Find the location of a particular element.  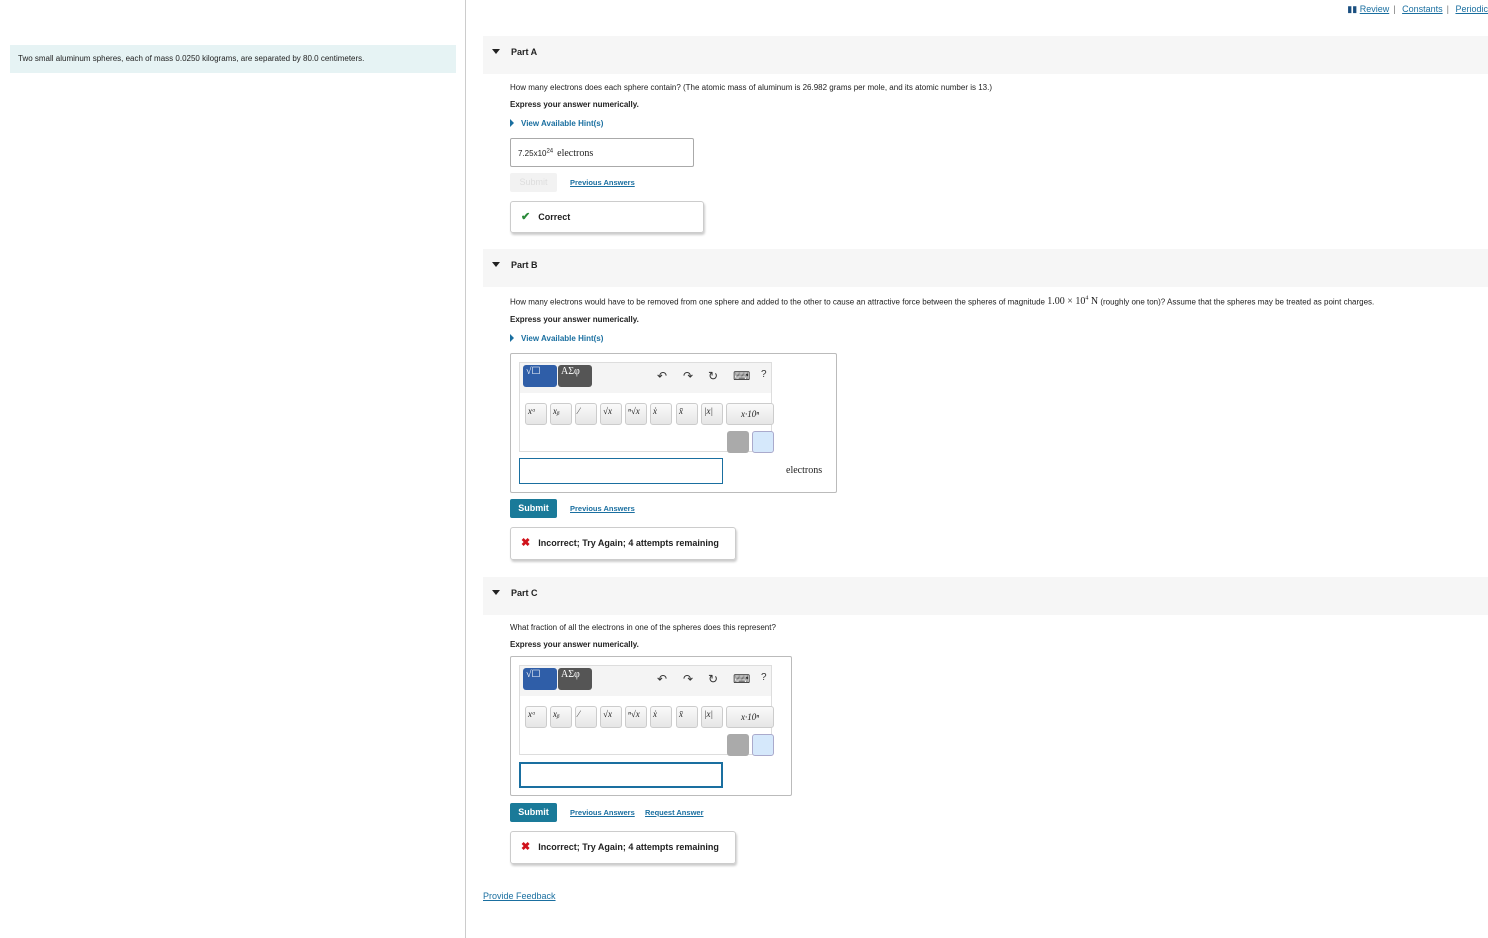

review-link: Review is located at coordinates (1375, 9).